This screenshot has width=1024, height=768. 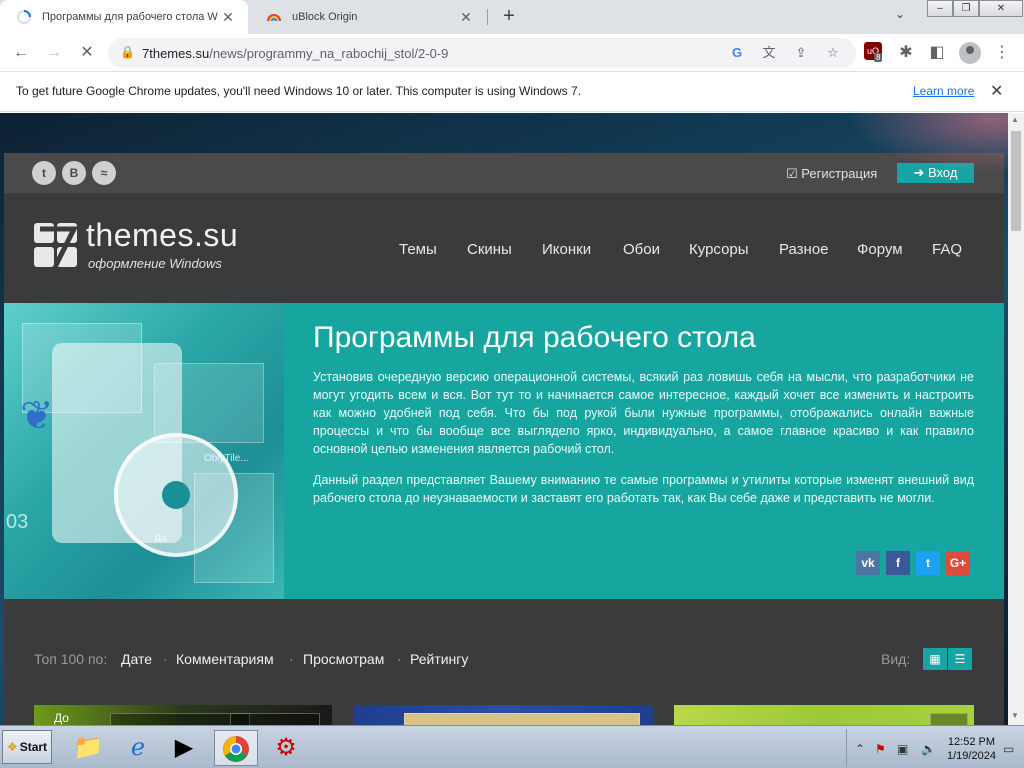 I want to click on sort-by-views: Просмотрам, so click(x=343, y=659).